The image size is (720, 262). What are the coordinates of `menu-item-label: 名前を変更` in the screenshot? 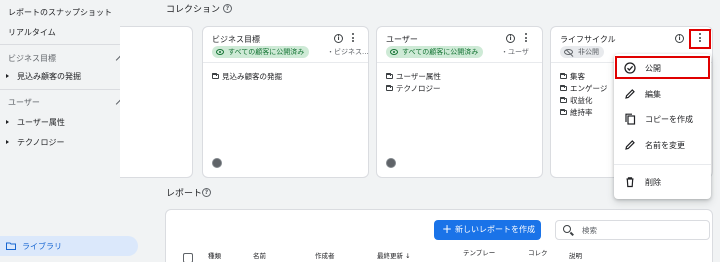 It's located at (665, 145).